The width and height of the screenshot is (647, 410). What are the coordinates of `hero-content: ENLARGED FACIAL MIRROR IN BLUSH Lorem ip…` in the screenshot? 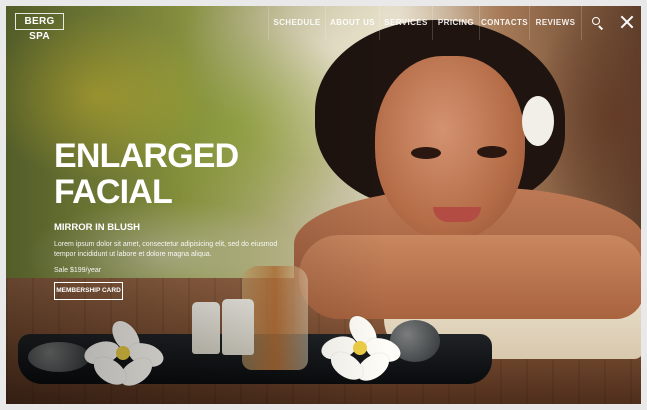 It's located at (174, 219).